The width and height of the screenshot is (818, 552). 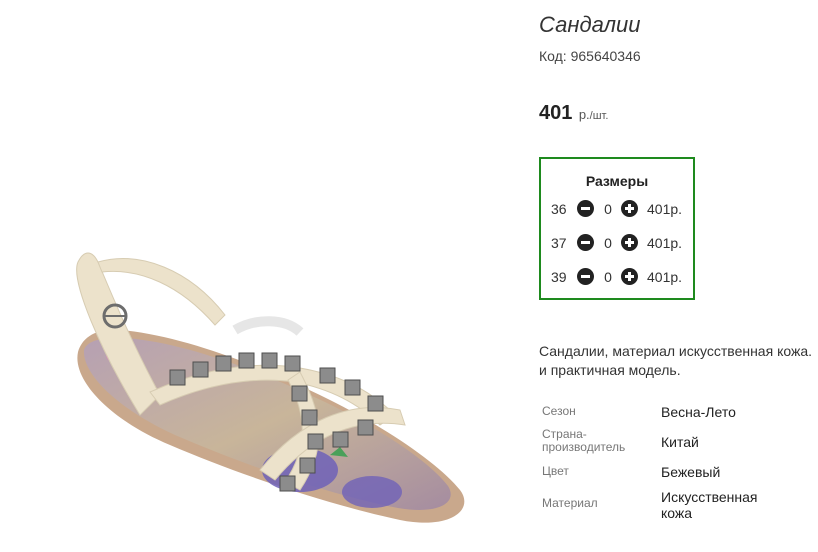 I want to click on size-value: 36, so click(x=559, y=209).